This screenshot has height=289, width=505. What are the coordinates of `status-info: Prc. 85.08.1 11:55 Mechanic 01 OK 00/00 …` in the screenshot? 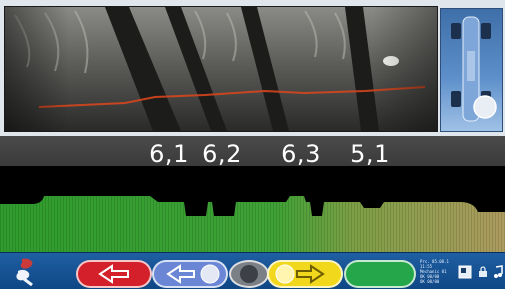 It's located at (438, 273).